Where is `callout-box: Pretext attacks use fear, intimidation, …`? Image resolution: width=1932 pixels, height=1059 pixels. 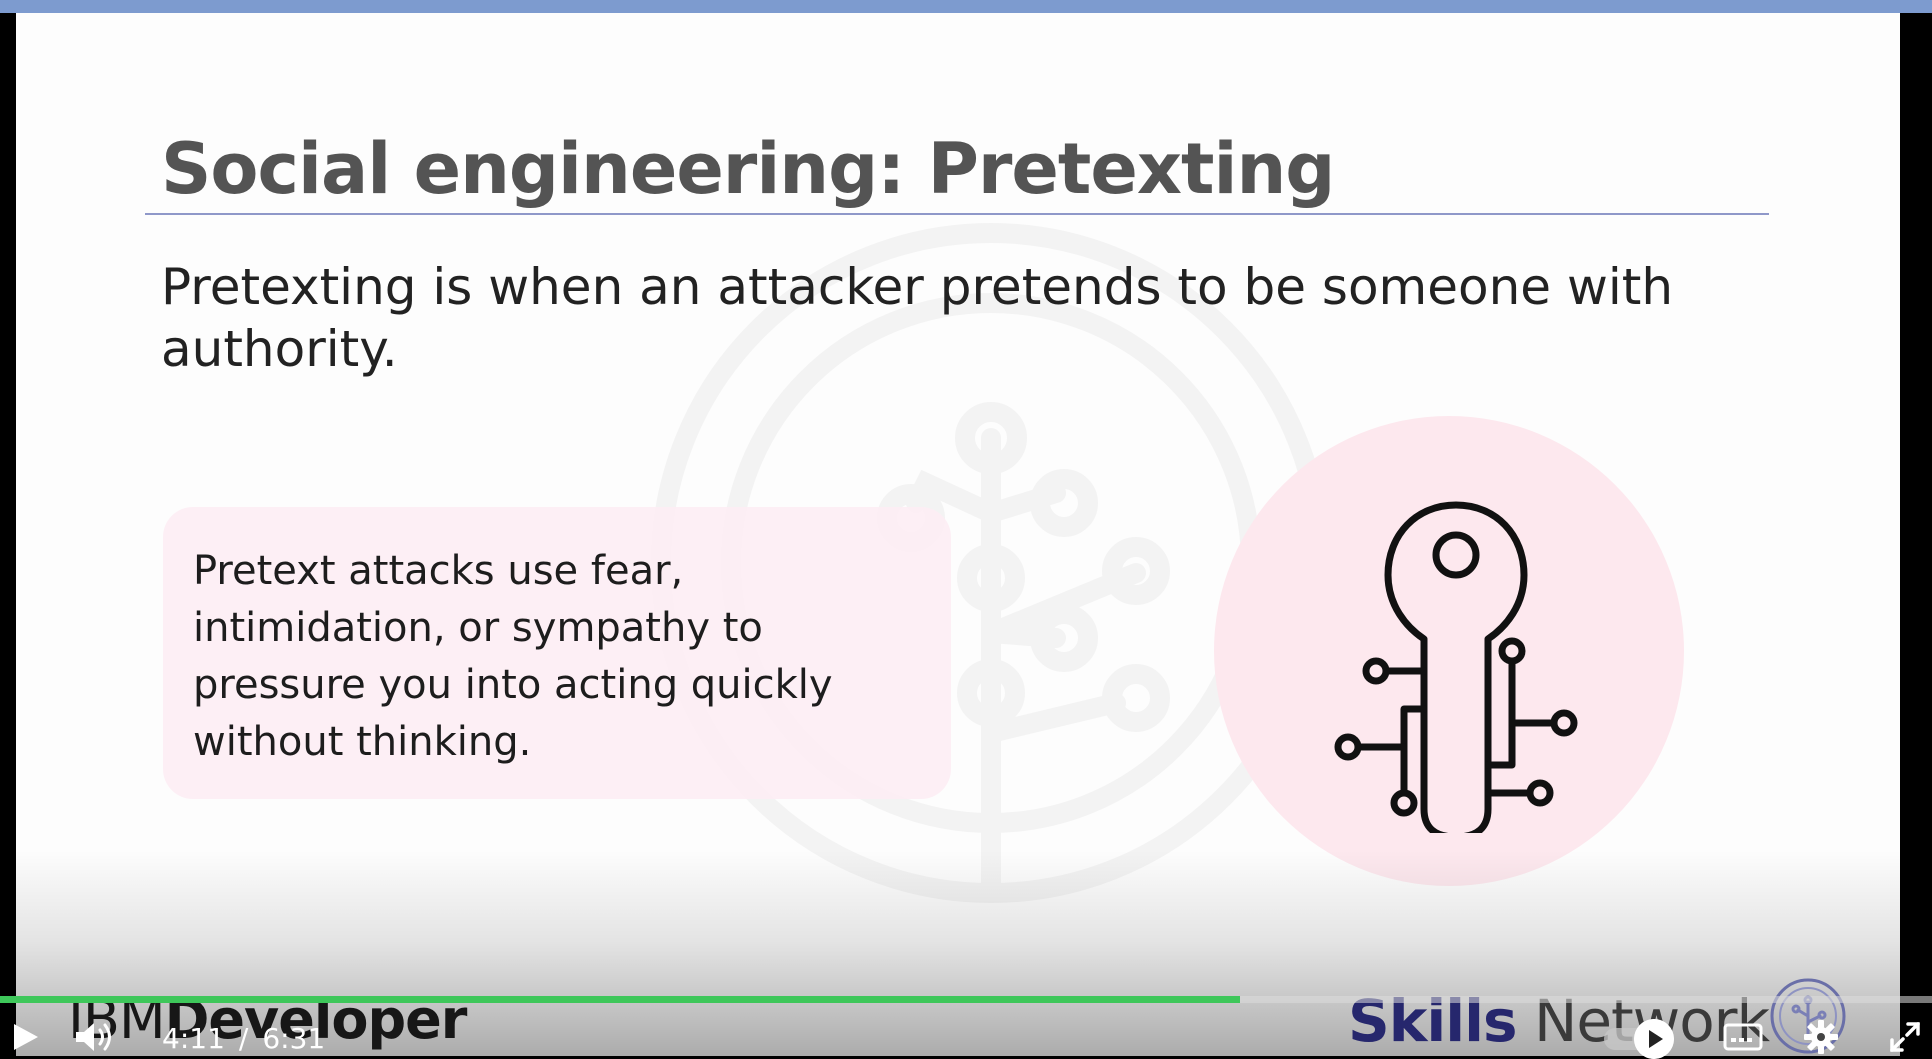
callout-box: Pretext attacks use fear, intimidation, … is located at coordinates (557, 653).